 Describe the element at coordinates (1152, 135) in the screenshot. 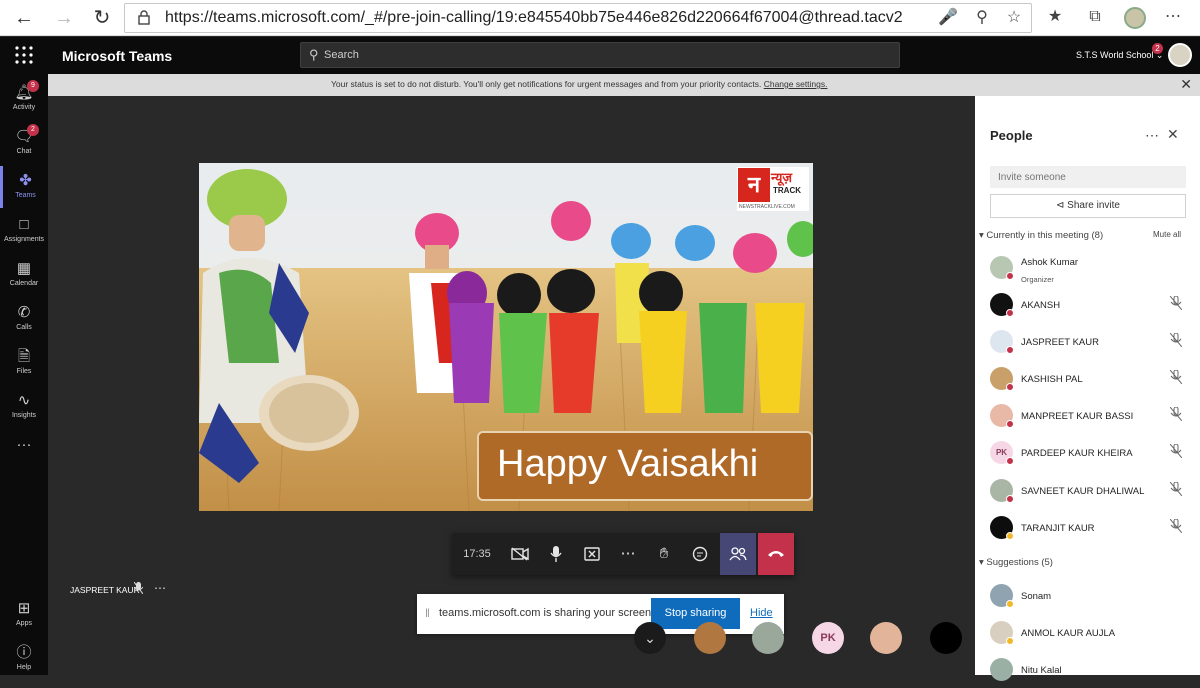

I see `more-options-icon: ⋯` at that location.